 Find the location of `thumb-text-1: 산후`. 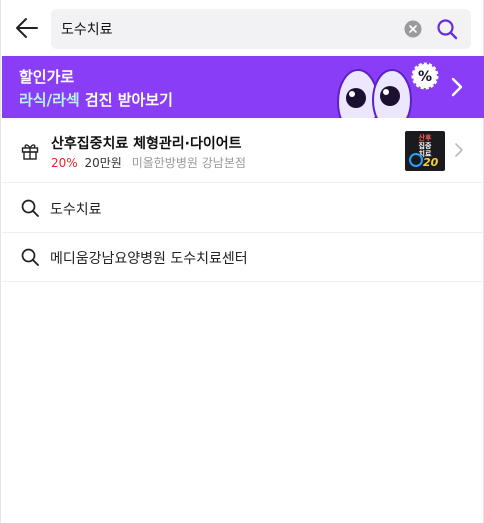

thumb-text-1: 산후 is located at coordinates (425, 138).